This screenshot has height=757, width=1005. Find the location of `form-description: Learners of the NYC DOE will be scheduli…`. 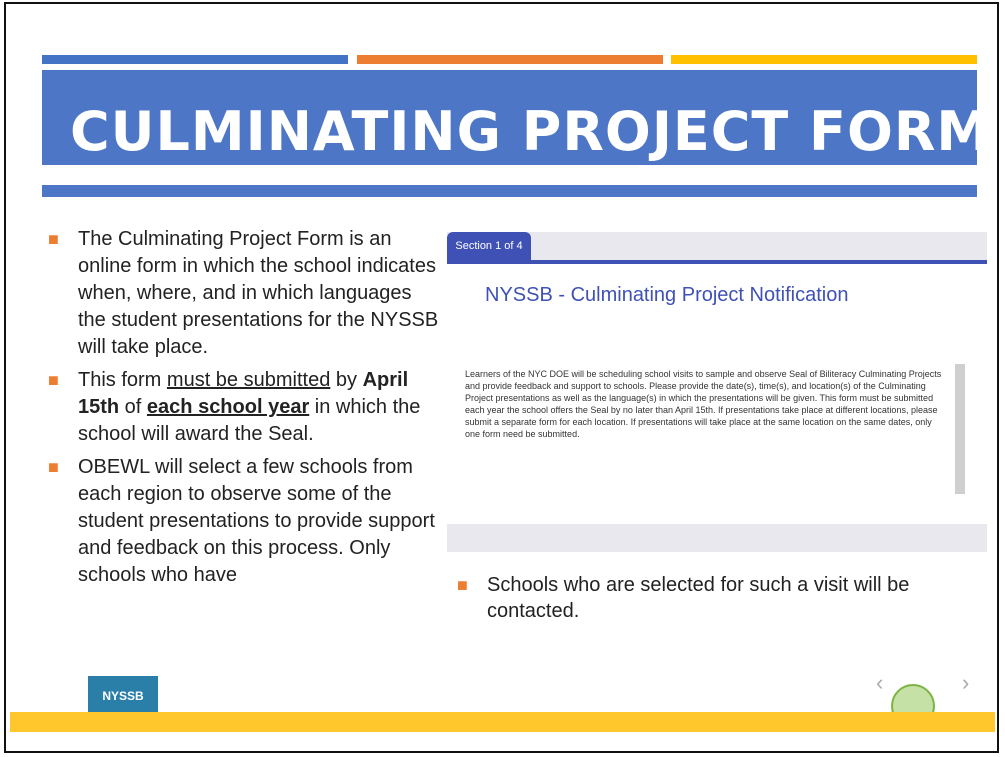

form-description: Learners of the NYC DOE will be scheduli… is located at coordinates (703, 404).